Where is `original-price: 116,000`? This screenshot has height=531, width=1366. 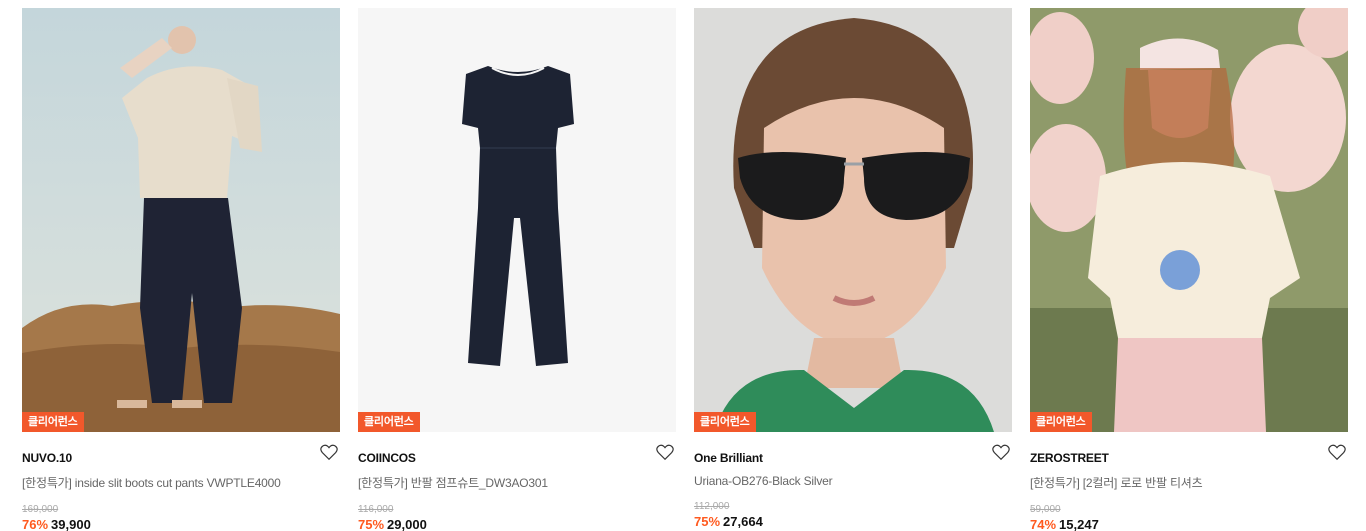
original-price: 116,000 is located at coordinates (376, 509).